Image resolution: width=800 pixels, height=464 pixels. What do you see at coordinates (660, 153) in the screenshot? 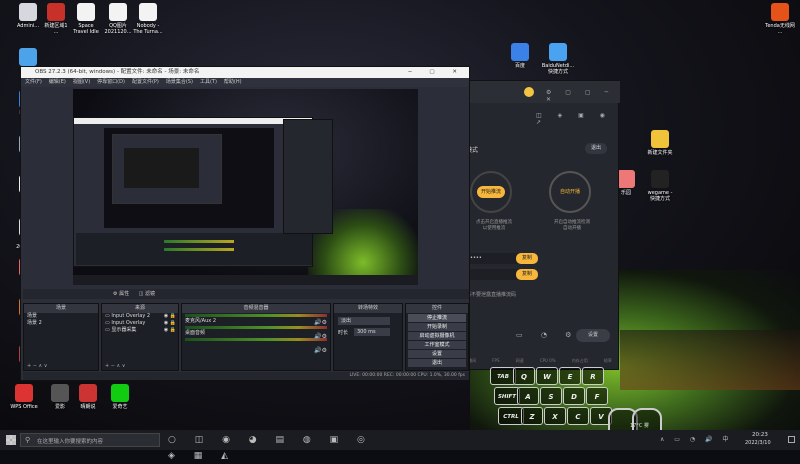
I see `desktop-icon-label: 新建文件夹` at bounding box center [660, 153].